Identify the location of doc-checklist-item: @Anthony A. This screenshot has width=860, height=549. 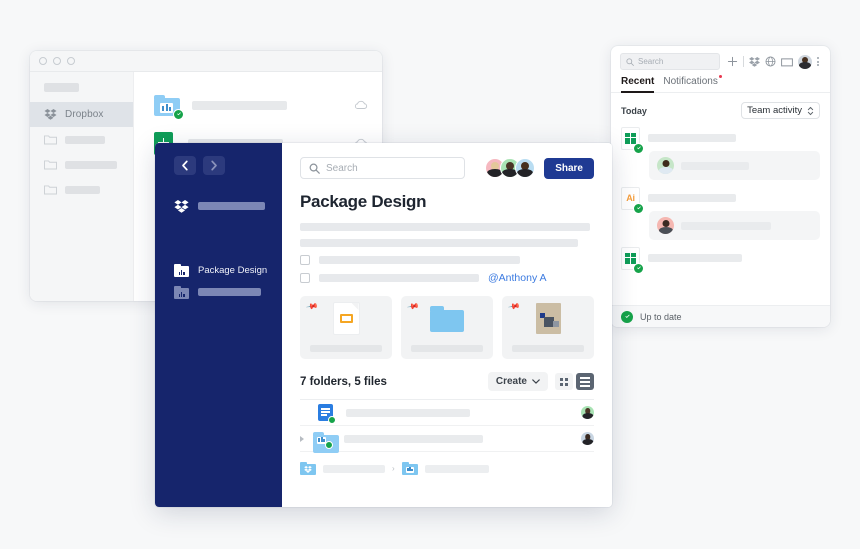
(447, 278).